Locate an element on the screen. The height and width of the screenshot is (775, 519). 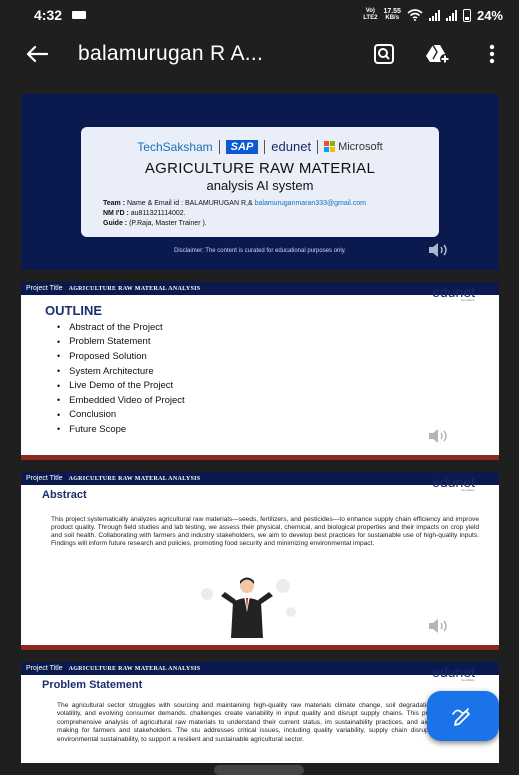
home-gesture-handle is located at coordinates (259, 770).